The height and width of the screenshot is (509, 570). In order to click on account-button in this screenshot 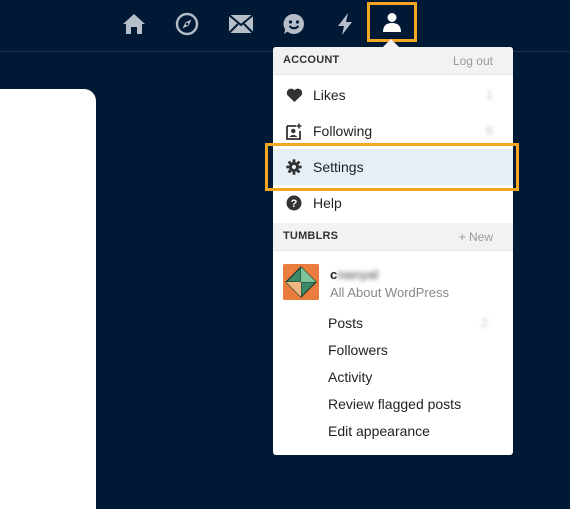, I will do `click(392, 22)`.